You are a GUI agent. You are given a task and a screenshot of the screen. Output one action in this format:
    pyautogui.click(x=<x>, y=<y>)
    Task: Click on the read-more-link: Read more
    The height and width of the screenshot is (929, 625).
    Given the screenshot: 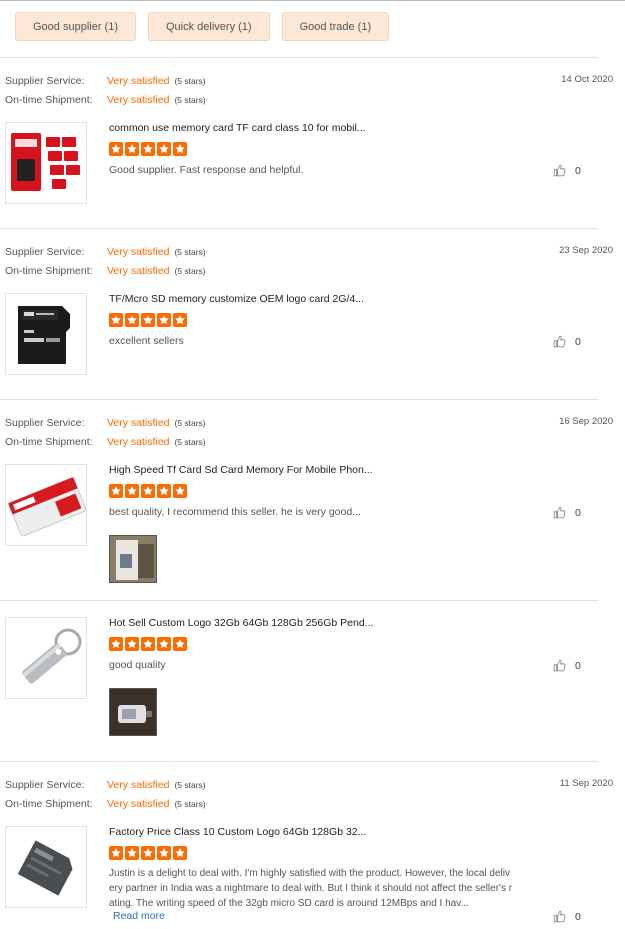 What is the action you would take?
    pyautogui.click(x=139, y=916)
    